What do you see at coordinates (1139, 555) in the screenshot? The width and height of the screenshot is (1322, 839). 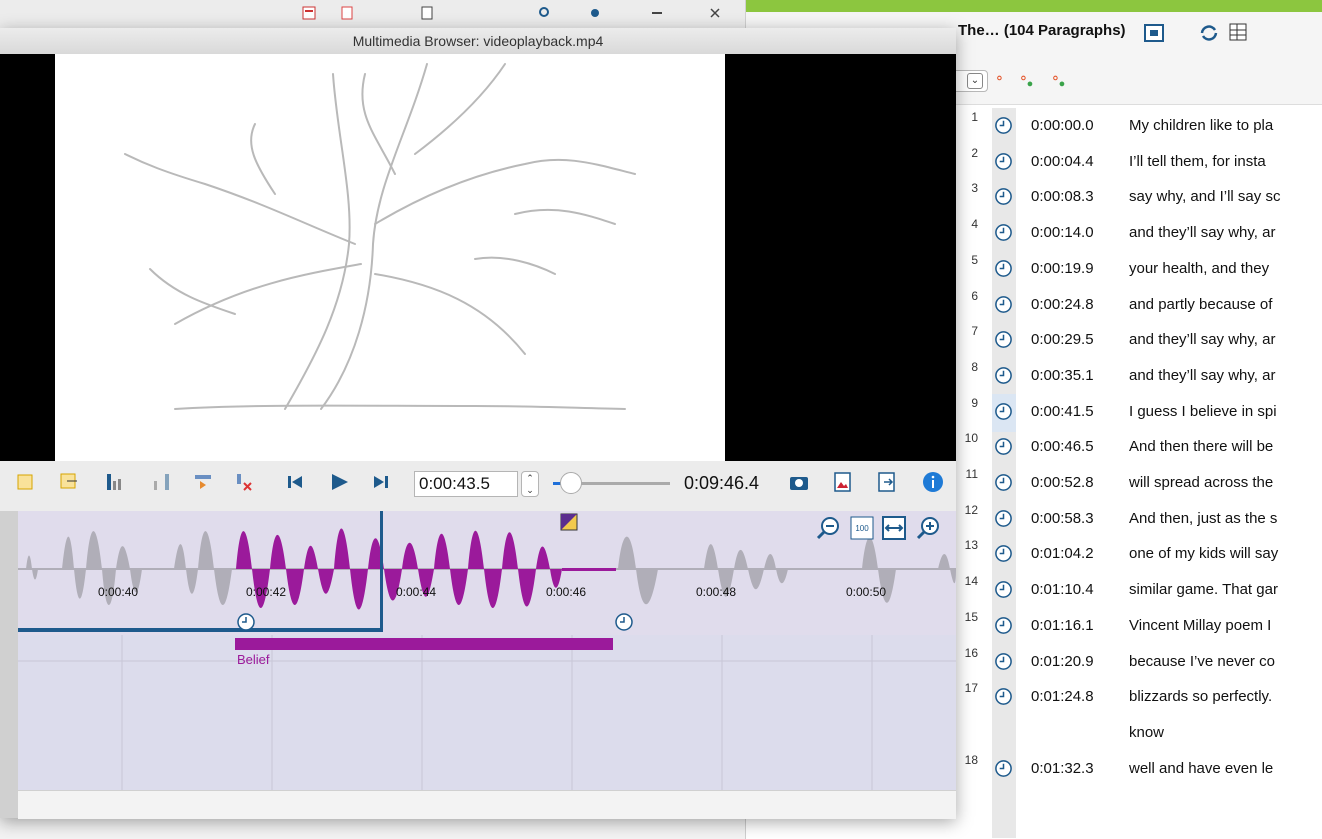 I see `paragraph-row: 13 0:01:04.2 one of my kids will say` at bounding box center [1139, 555].